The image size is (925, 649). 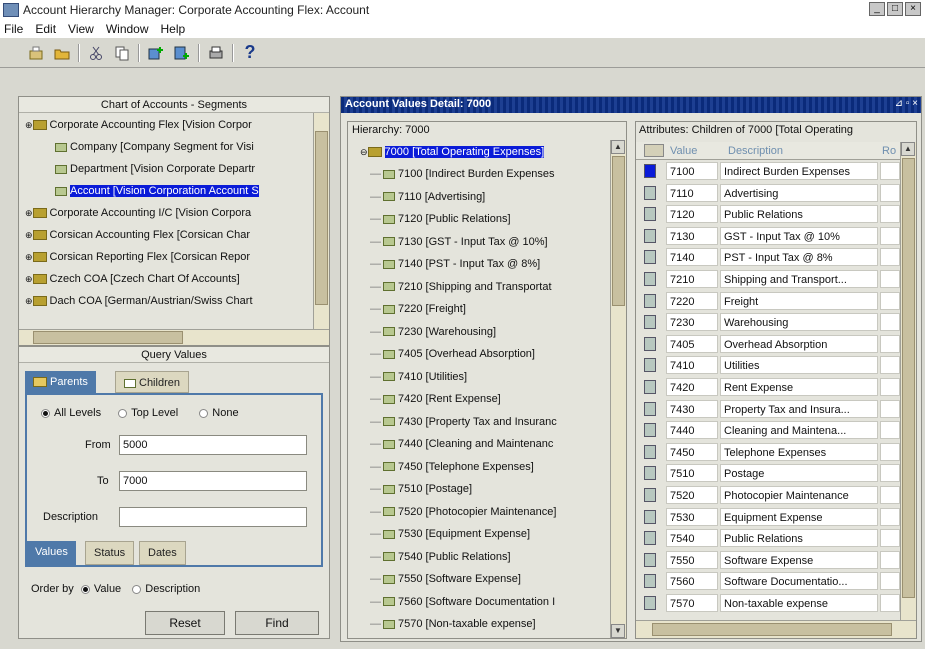 I want to click on add-record-icon, so click(x=156, y=53).